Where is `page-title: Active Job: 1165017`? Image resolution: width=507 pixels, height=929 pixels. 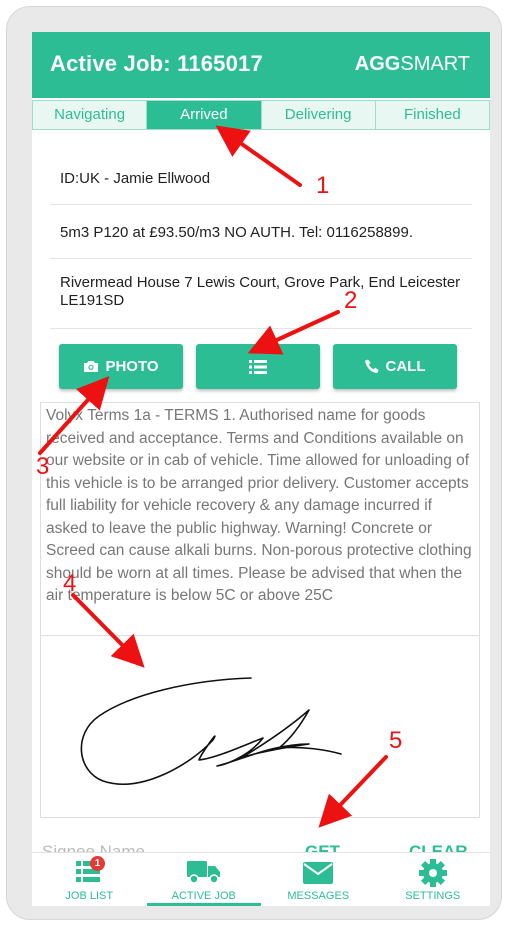 page-title: Active Job: 1165017 is located at coordinates (156, 63).